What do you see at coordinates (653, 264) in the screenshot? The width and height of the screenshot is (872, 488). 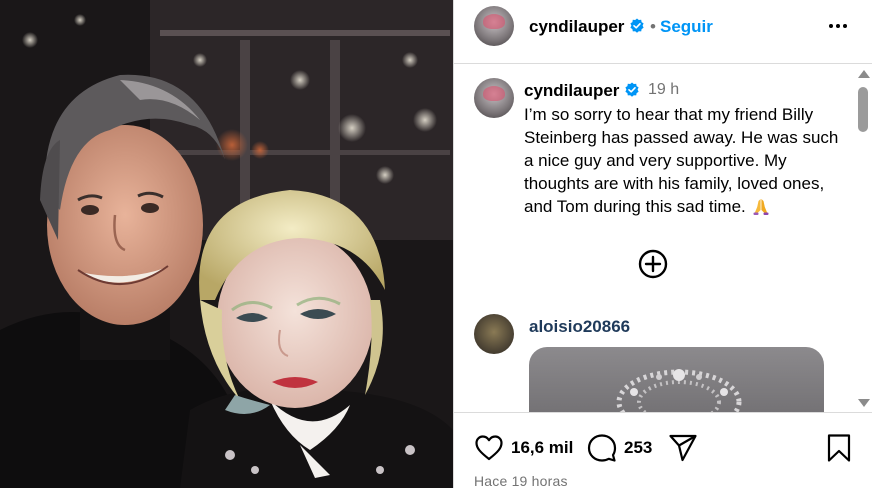 I see `plus-circle-icon` at bounding box center [653, 264].